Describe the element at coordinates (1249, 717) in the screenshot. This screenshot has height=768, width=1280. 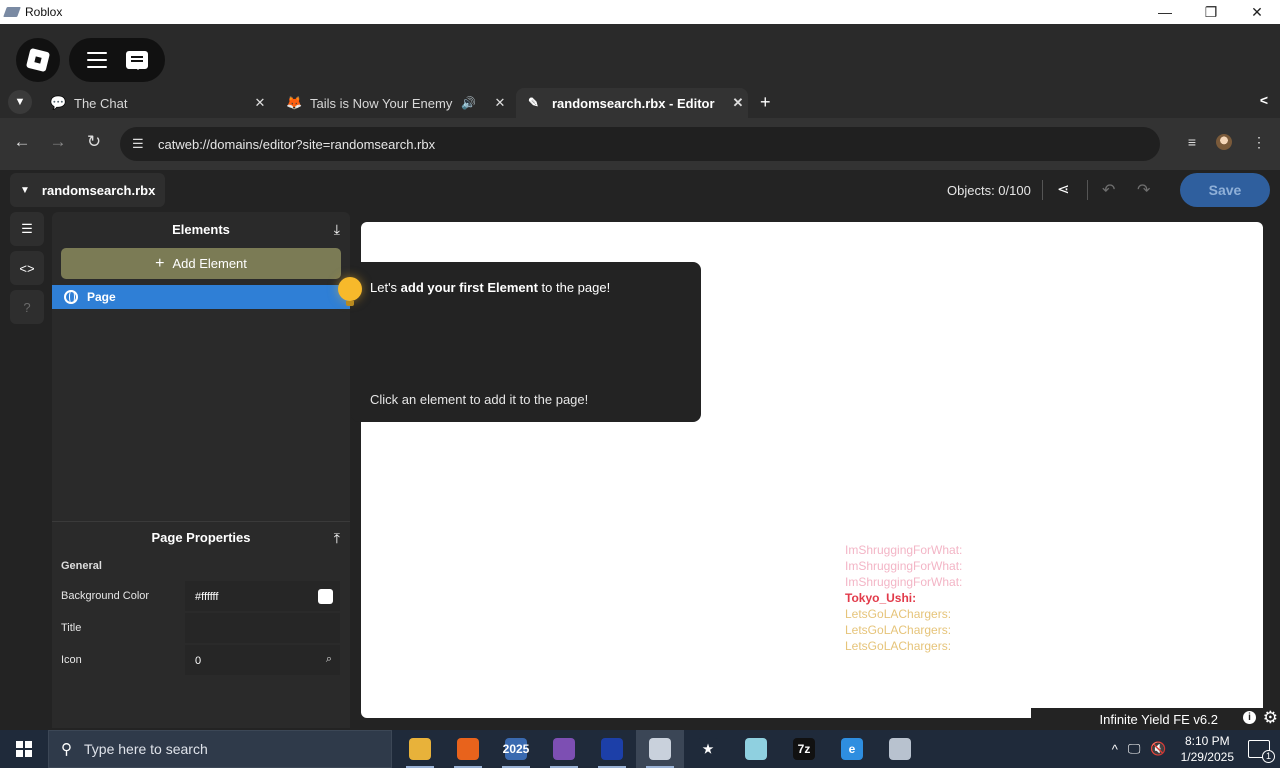
I see `info-icon: i` at that location.